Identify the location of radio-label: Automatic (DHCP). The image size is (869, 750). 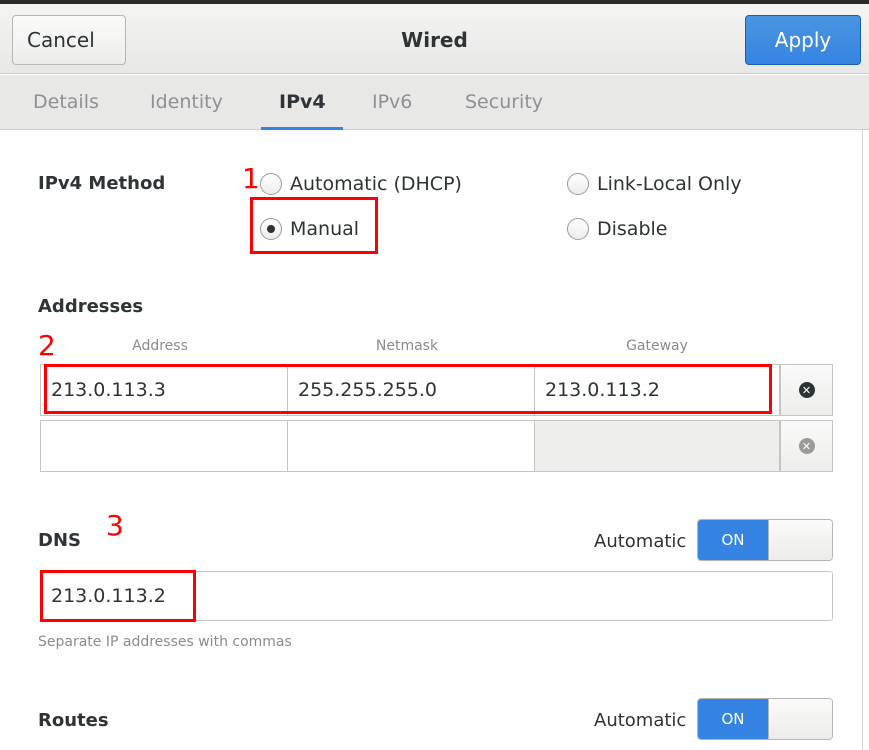
(376, 184).